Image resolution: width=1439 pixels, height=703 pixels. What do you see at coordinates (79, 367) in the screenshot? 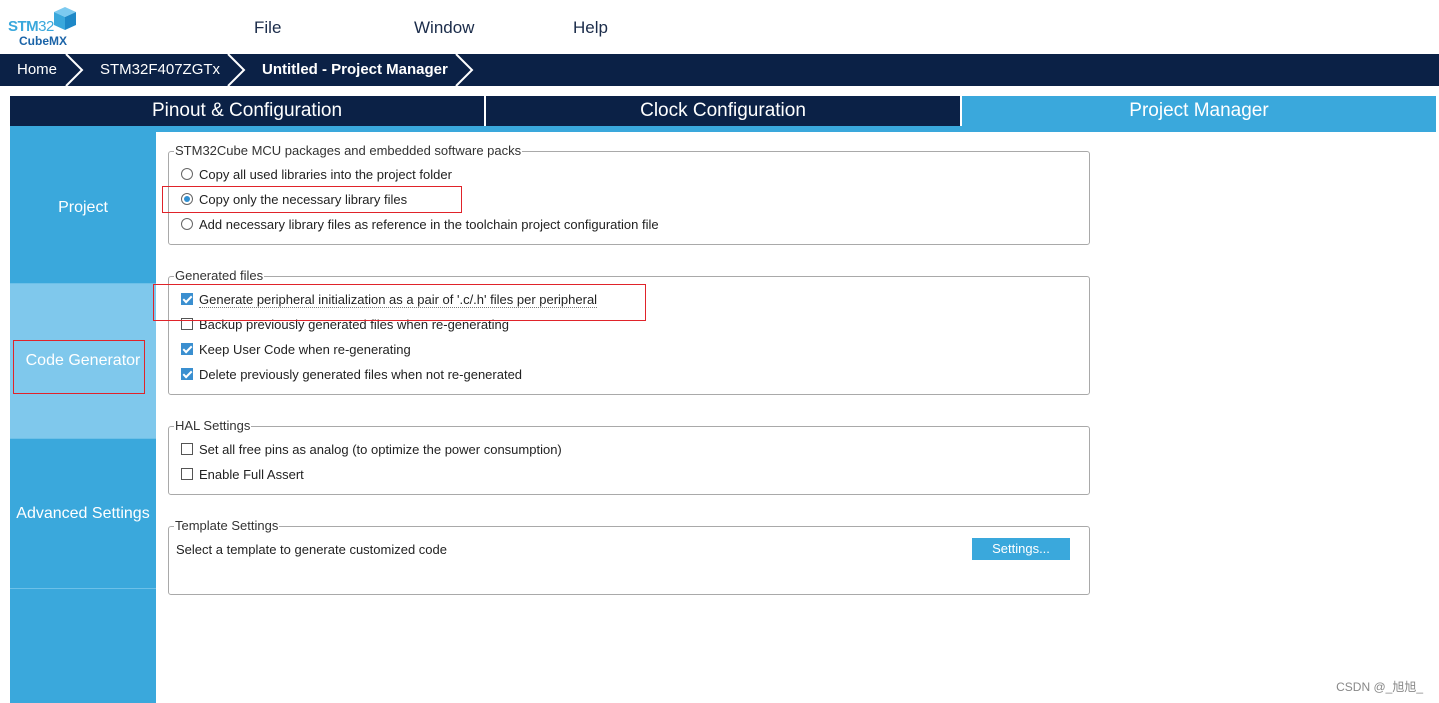
I see `highlight-box-code-generator` at bounding box center [79, 367].